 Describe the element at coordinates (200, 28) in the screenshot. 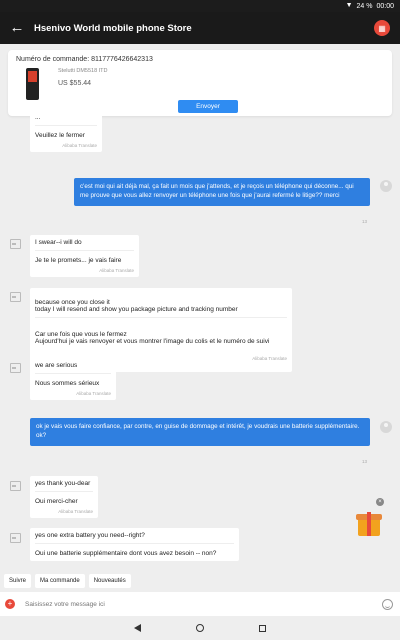

I see `app-bar: ← Hsenivo World mobile phone Store ▦` at that location.